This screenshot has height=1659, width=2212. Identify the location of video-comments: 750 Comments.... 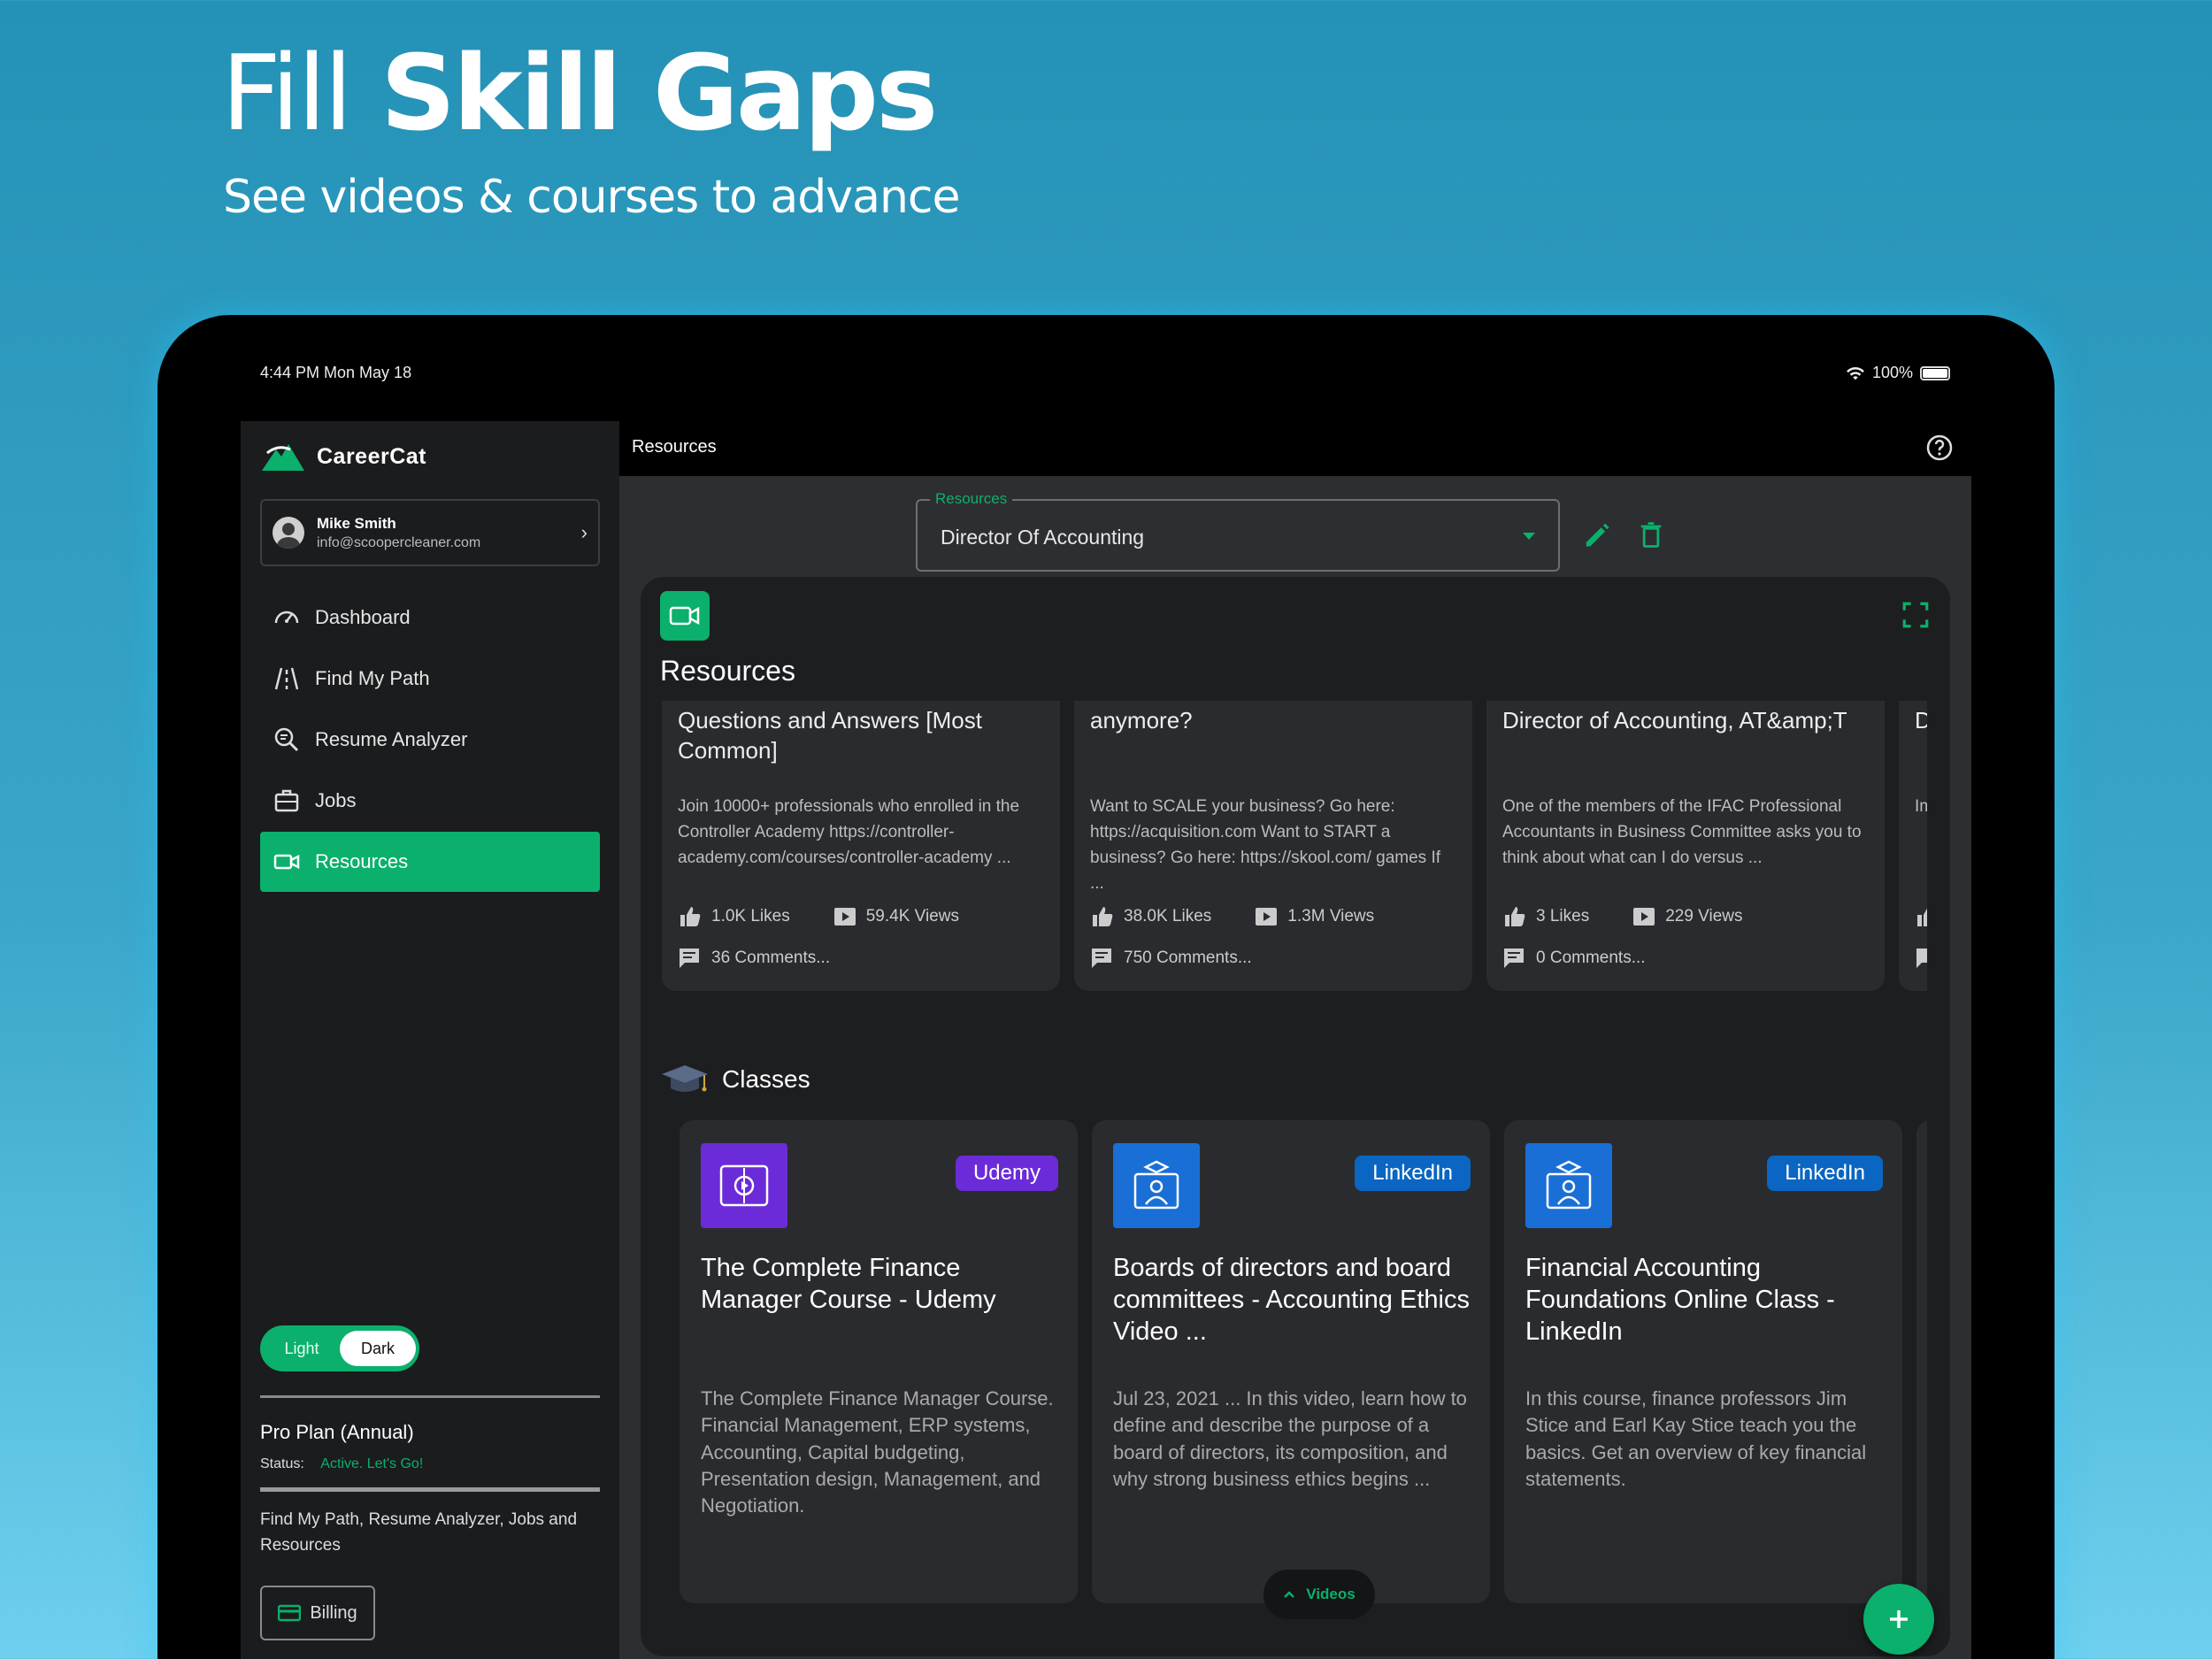
(1188, 958).